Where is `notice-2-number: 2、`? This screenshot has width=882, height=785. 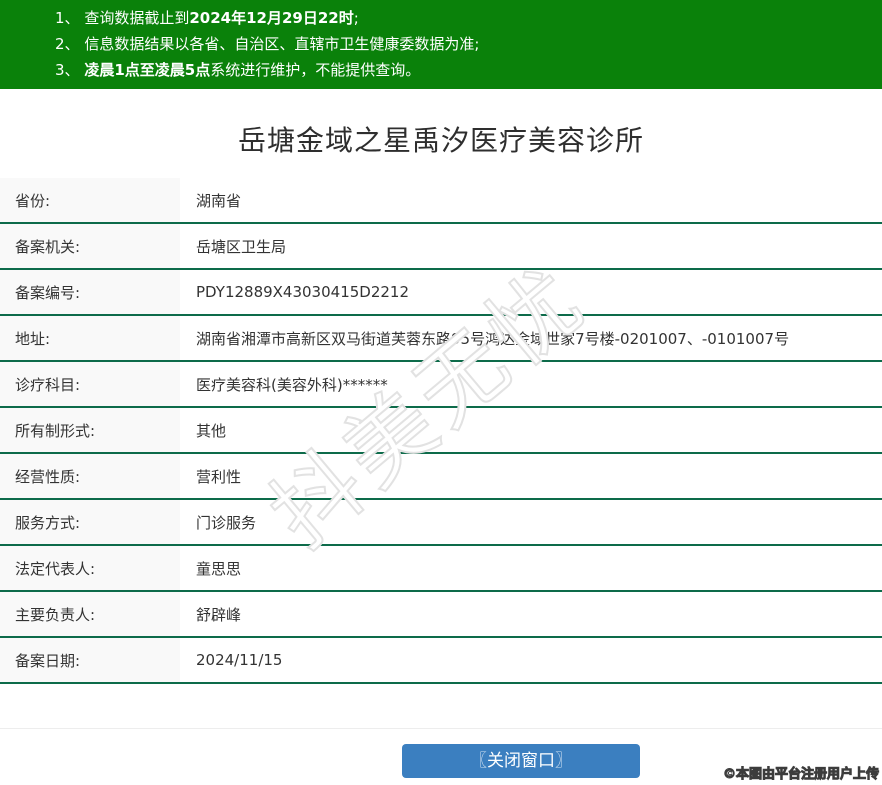
notice-2-number: 2、 is located at coordinates (67, 44).